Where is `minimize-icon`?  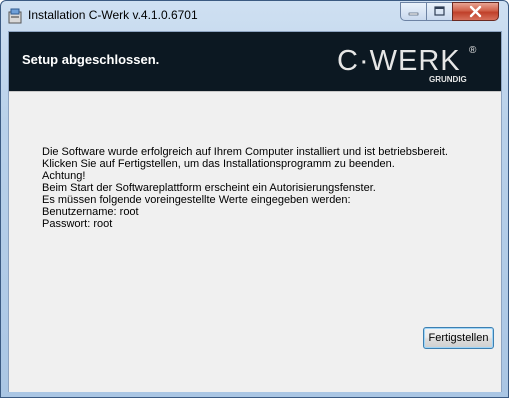 minimize-icon is located at coordinates (413, 14).